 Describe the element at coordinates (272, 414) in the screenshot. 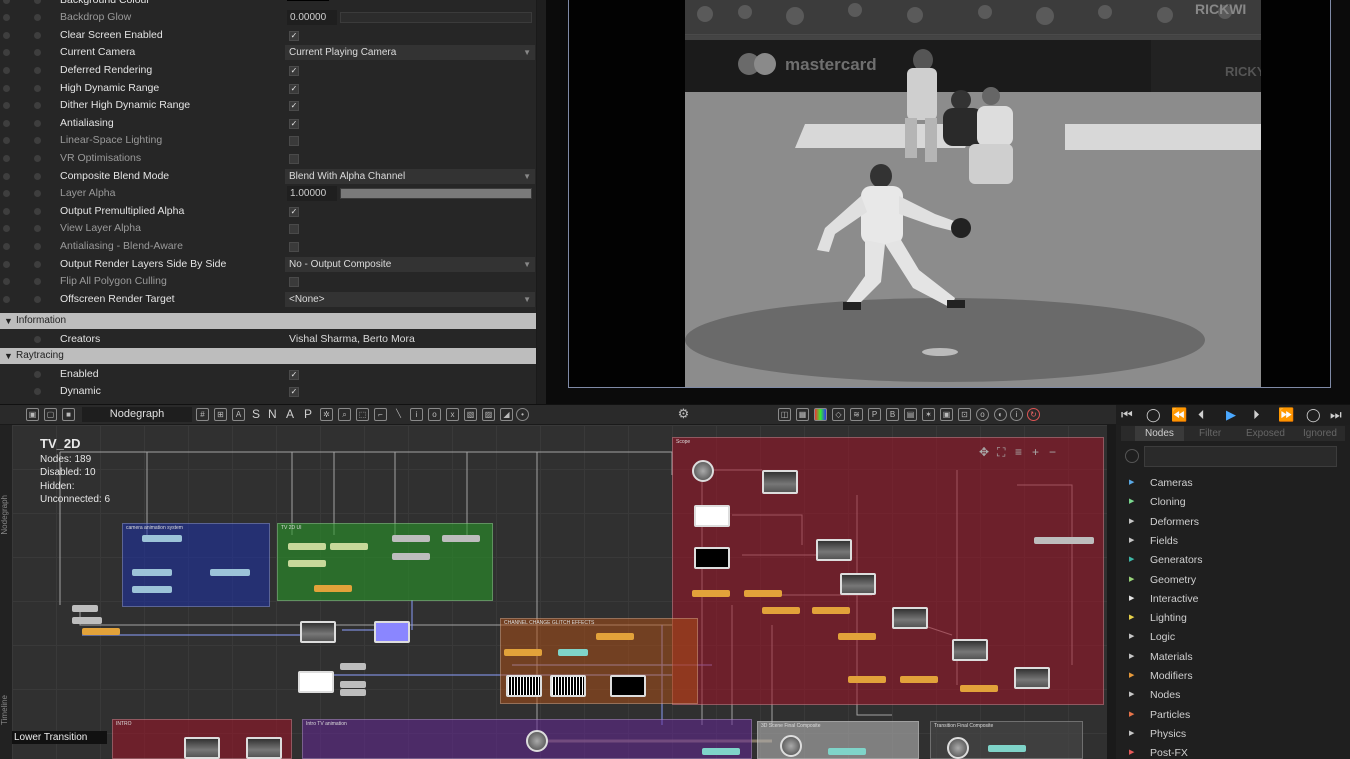

I see `toolbar-letter-n: N` at that location.